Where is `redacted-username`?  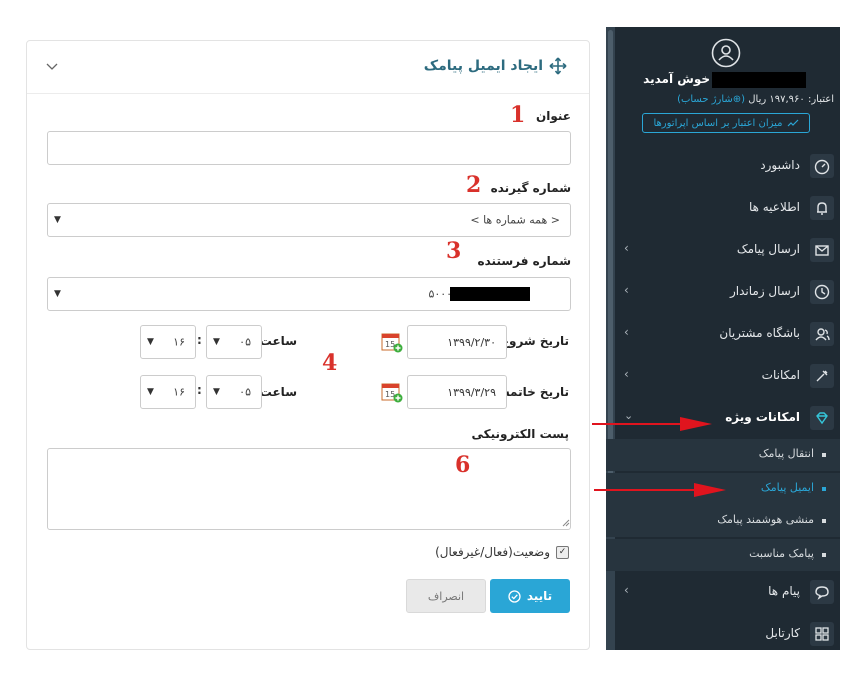 redacted-username is located at coordinates (759, 80).